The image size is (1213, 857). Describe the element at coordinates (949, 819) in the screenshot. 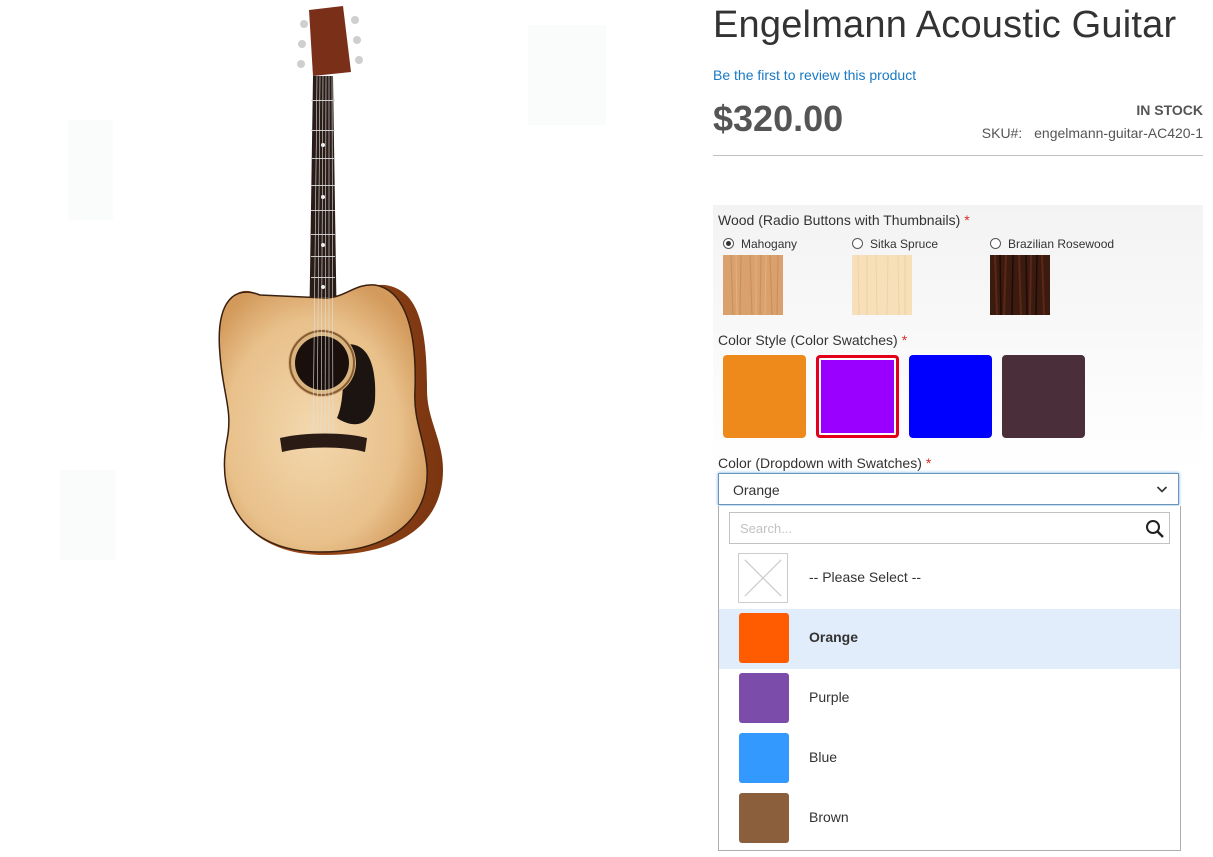

I see `dropdown-option-brown: Brown` at that location.